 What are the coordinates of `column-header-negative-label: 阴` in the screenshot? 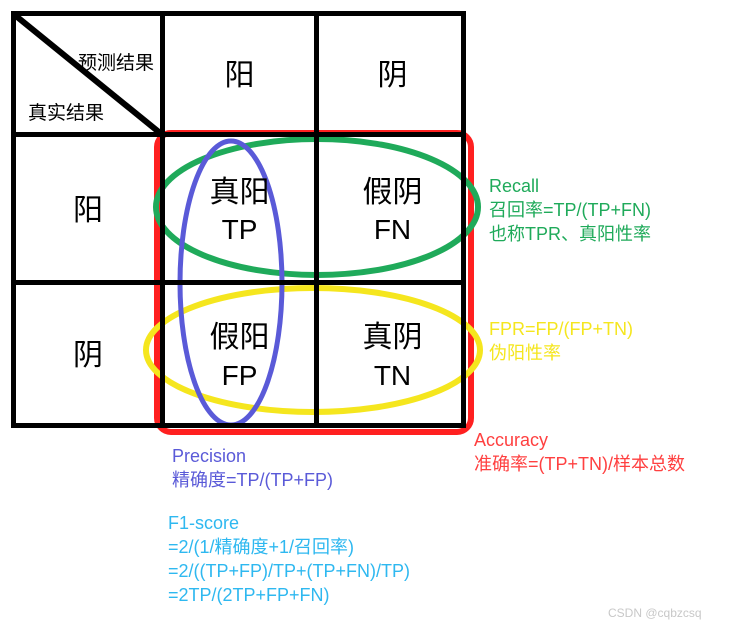 It's located at (392, 76).